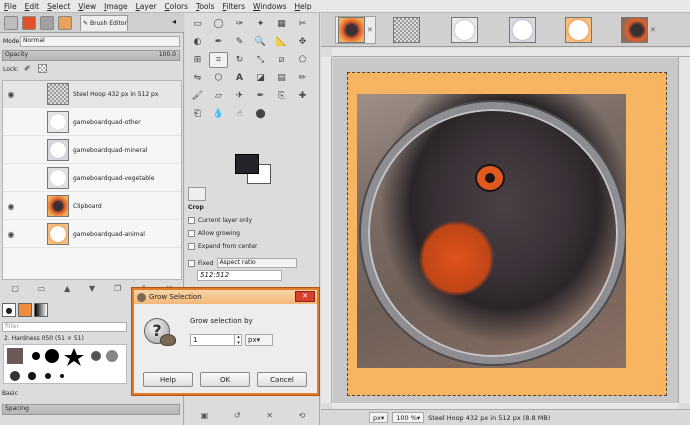  I want to click on text-icon: A, so click(239, 78).